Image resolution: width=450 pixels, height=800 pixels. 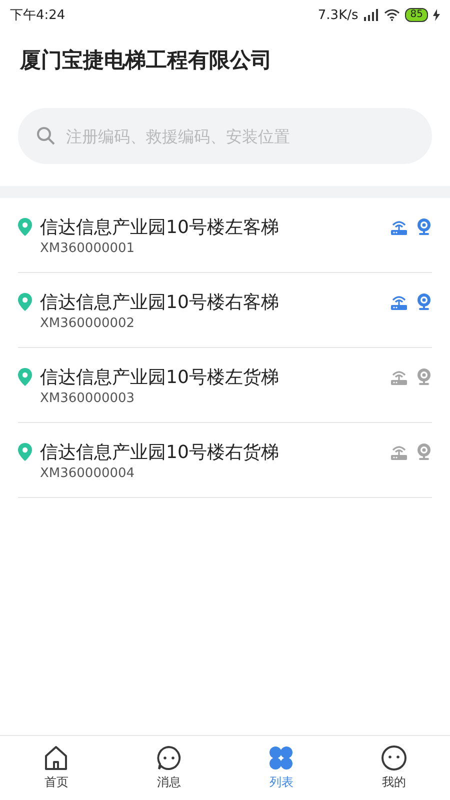 I want to click on elevator-name: 信达信息产业园10号楼右货梯, so click(x=160, y=452).